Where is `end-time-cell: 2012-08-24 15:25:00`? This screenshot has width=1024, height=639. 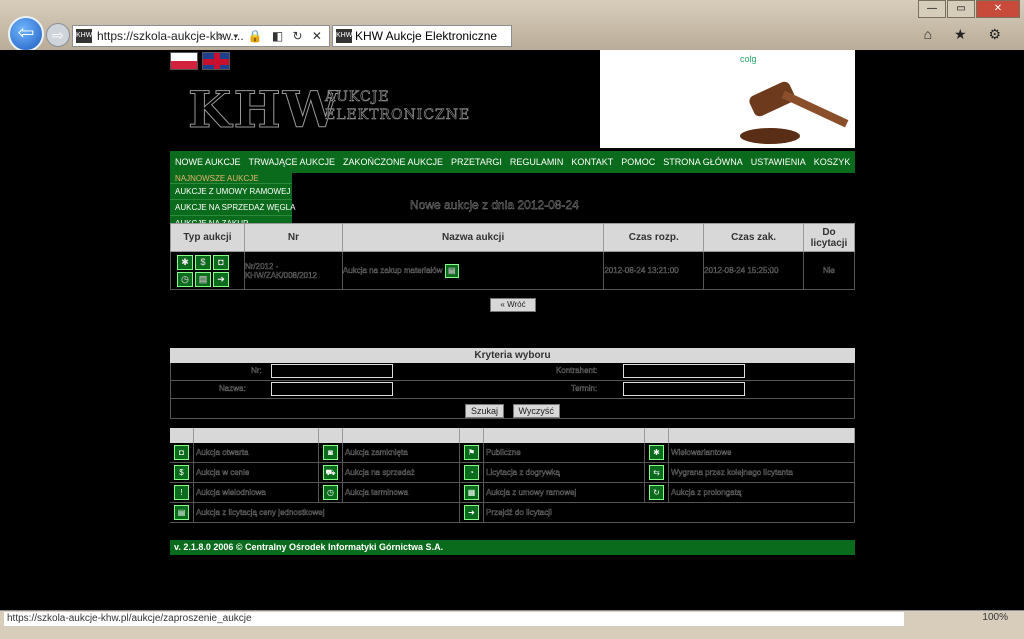 end-time-cell: 2012-08-24 15:25:00 is located at coordinates (753, 270).